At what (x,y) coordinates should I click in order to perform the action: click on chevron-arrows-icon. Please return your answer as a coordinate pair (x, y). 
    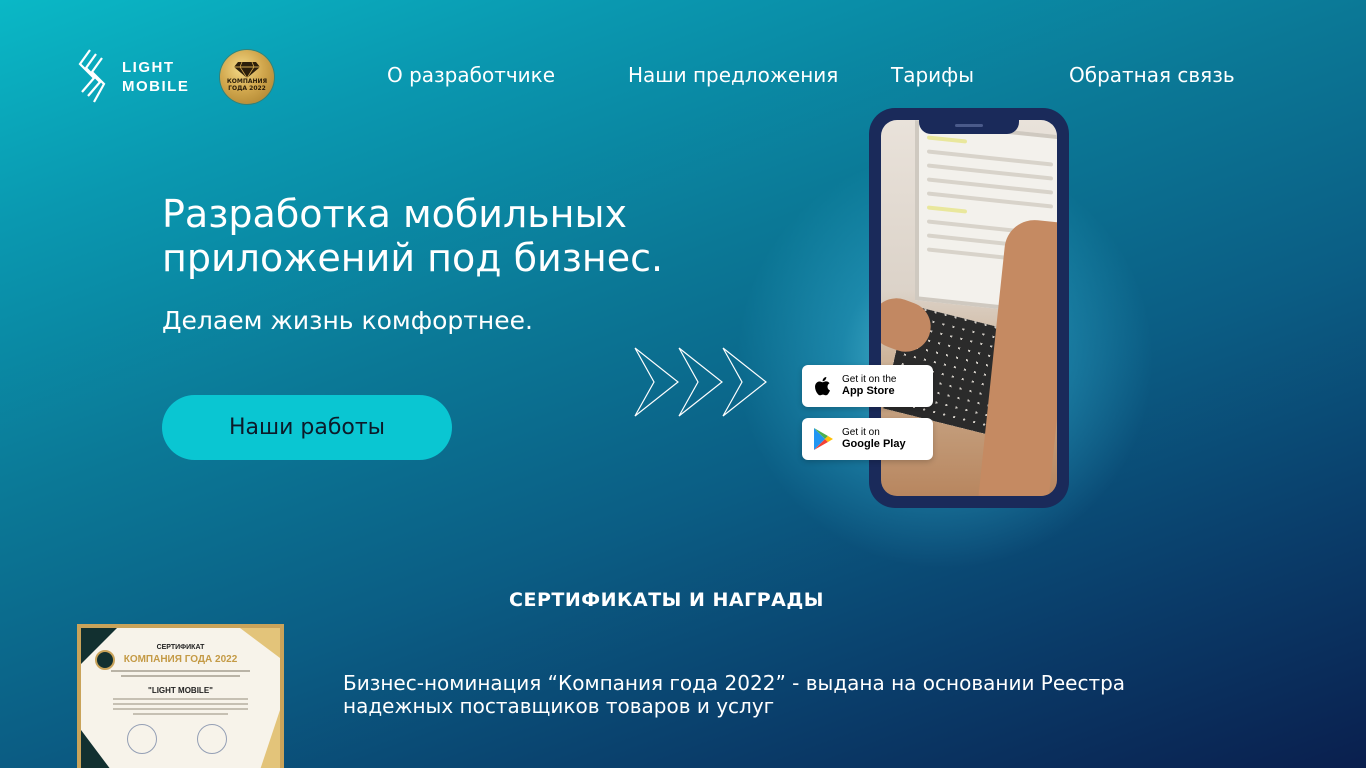
    Looking at the image, I should click on (700, 382).